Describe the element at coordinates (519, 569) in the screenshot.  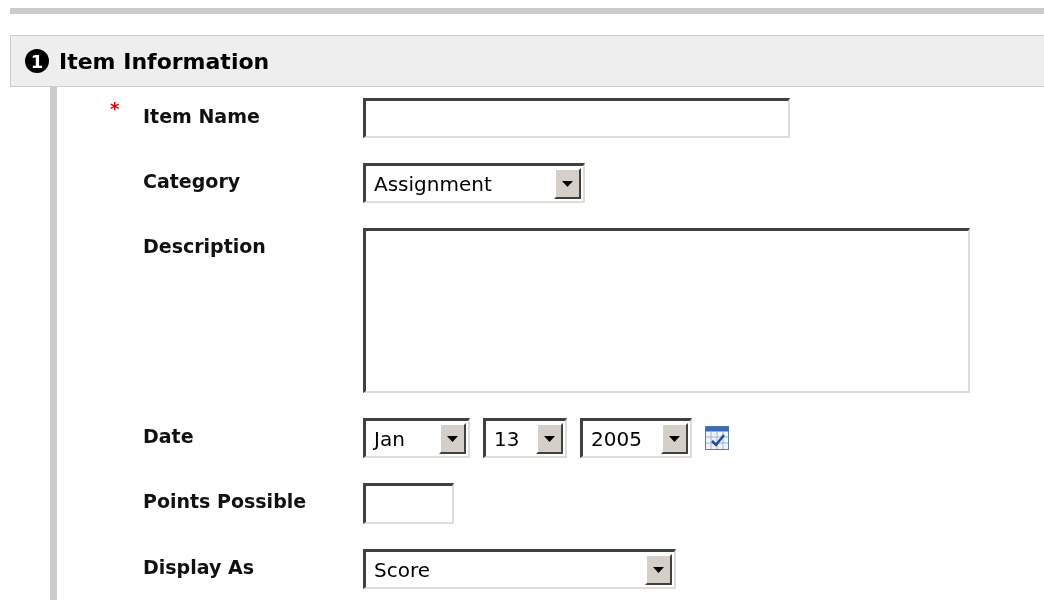
I see `dropdown: Score` at that location.